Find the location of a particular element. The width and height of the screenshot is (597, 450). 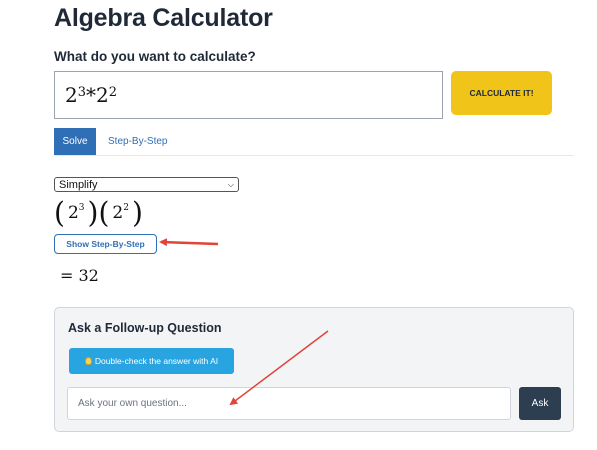

followup-title: Ask a Follow-up Question is located at coordinates (145, 328).